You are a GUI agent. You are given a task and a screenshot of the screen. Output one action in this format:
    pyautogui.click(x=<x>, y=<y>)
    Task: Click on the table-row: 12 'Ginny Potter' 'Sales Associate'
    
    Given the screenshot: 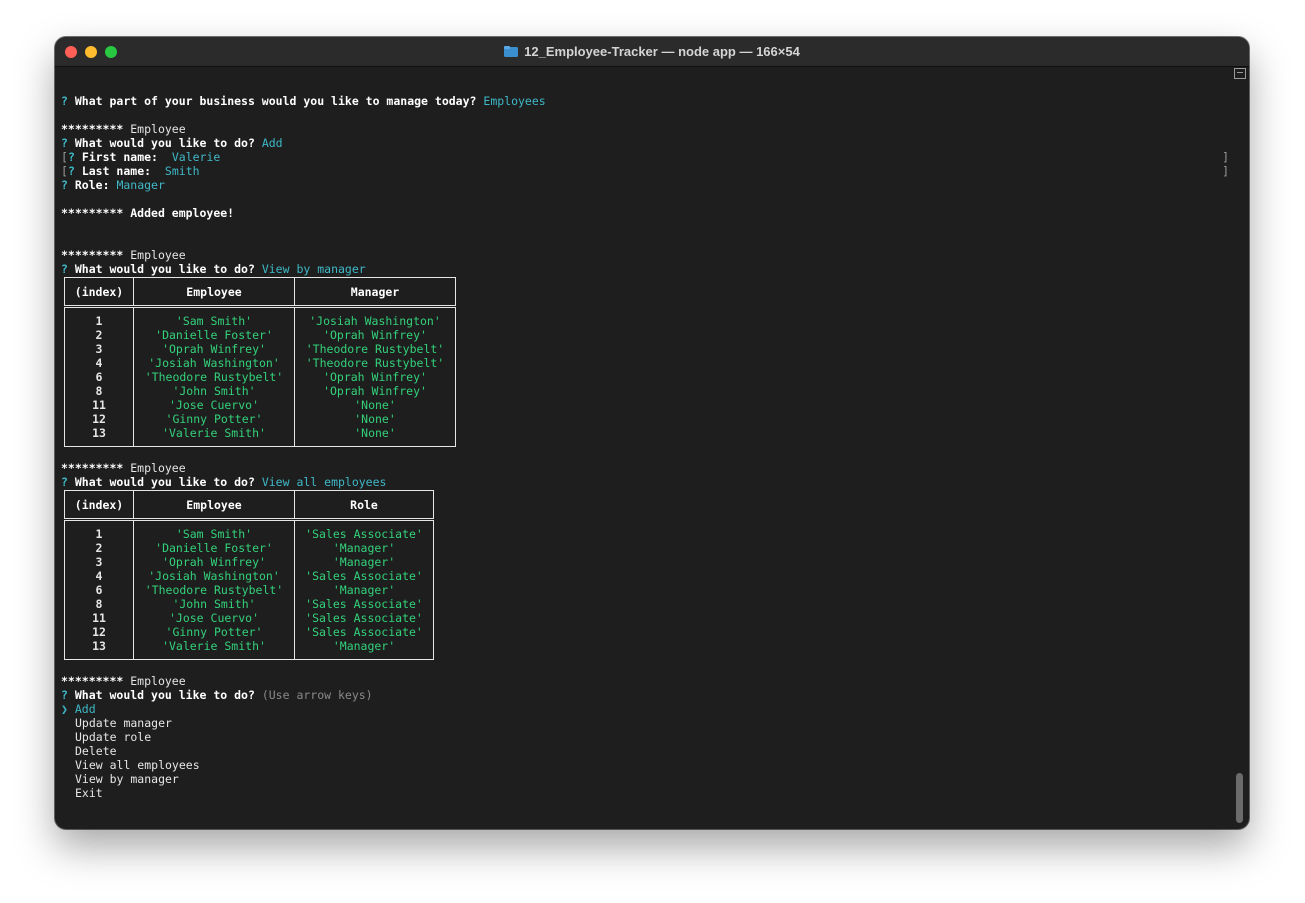 What is the action you would take?
    pyautogui.click(x=249, y=632)
    